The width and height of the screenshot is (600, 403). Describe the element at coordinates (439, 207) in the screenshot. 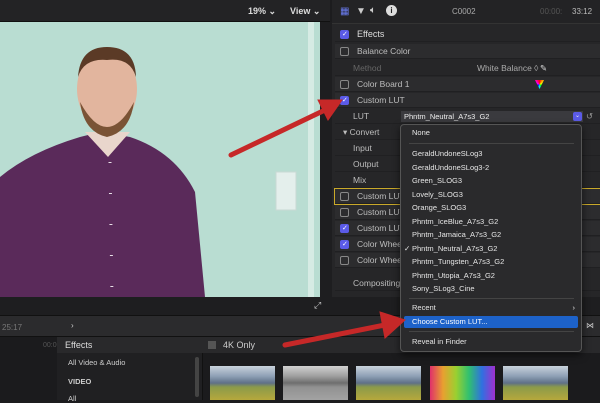

I see `menu-item-label: Orange_SLOG3` at that location.